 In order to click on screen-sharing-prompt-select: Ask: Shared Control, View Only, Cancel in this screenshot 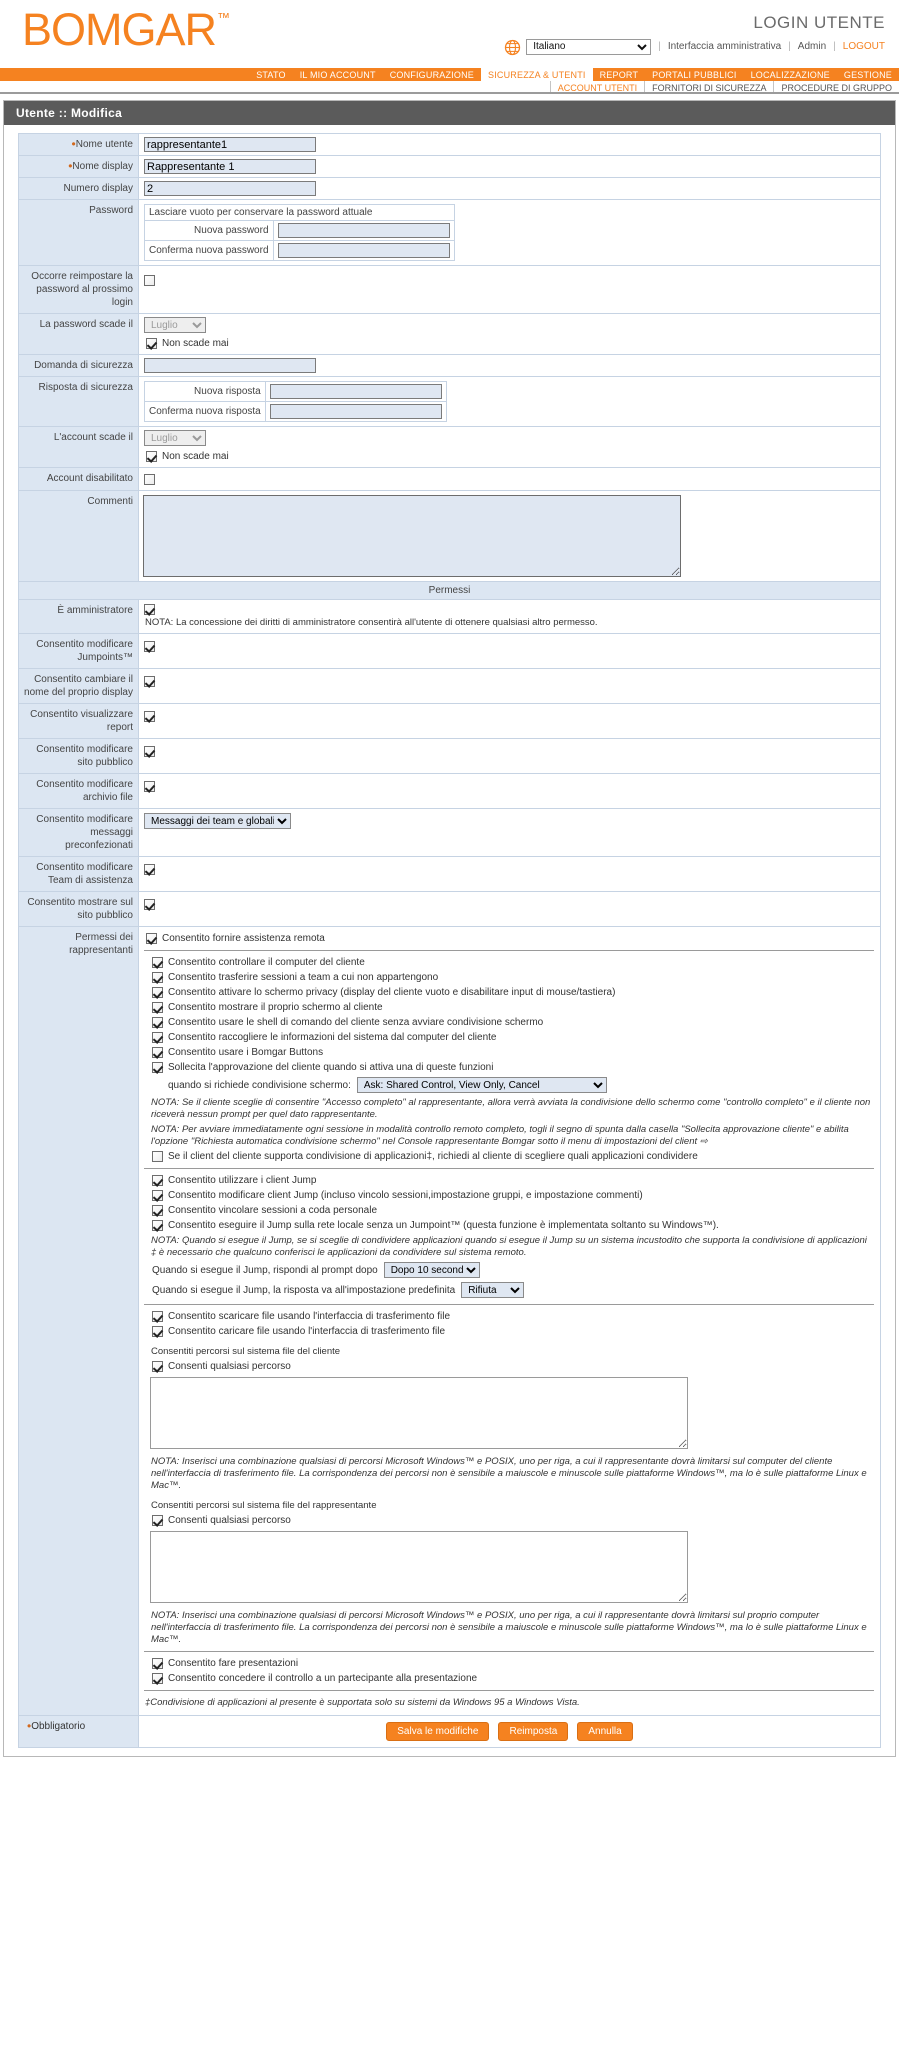, I will do `click(481, 1085)`.